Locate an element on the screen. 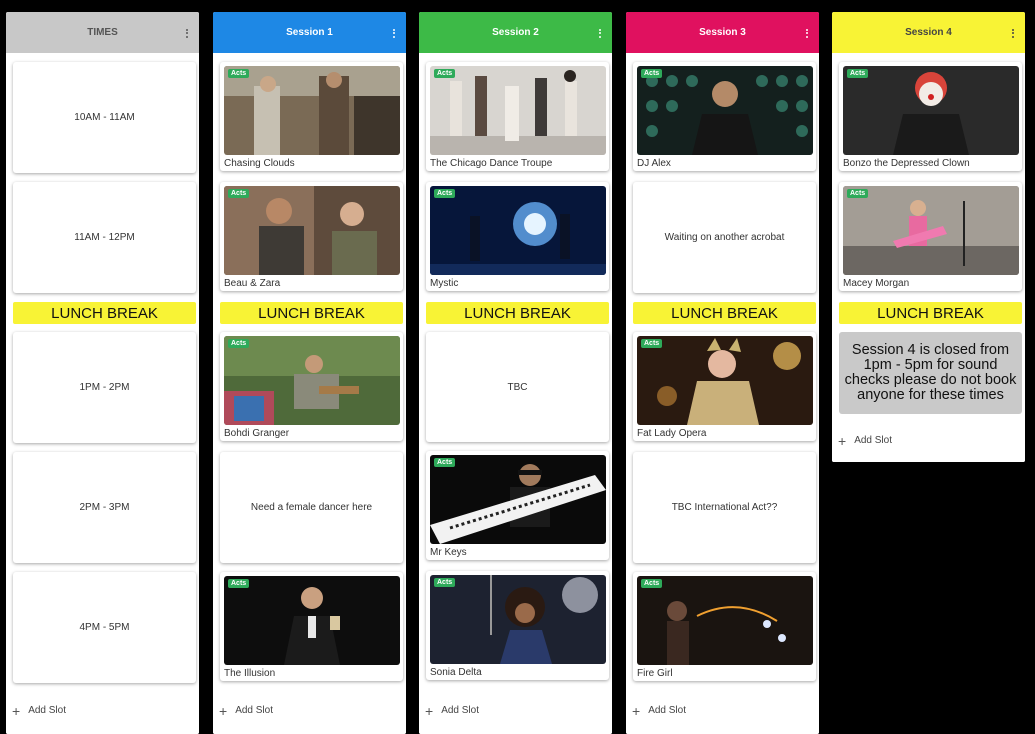 This screenshot has width=1035, height=734. act-name: Chasing Clouds is located at coordinates (259, 163).